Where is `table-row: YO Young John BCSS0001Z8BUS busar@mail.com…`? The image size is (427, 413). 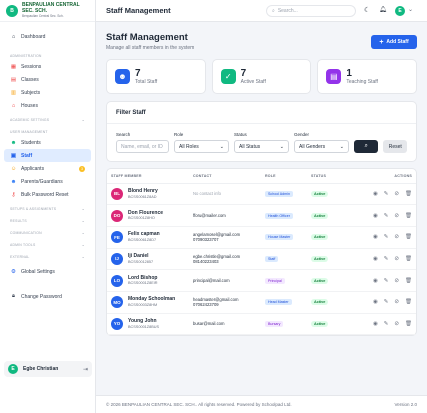
table-row: YO Young John BCSS0001Z8BUS busar@mail.com… is located at coordinates (261, 324).